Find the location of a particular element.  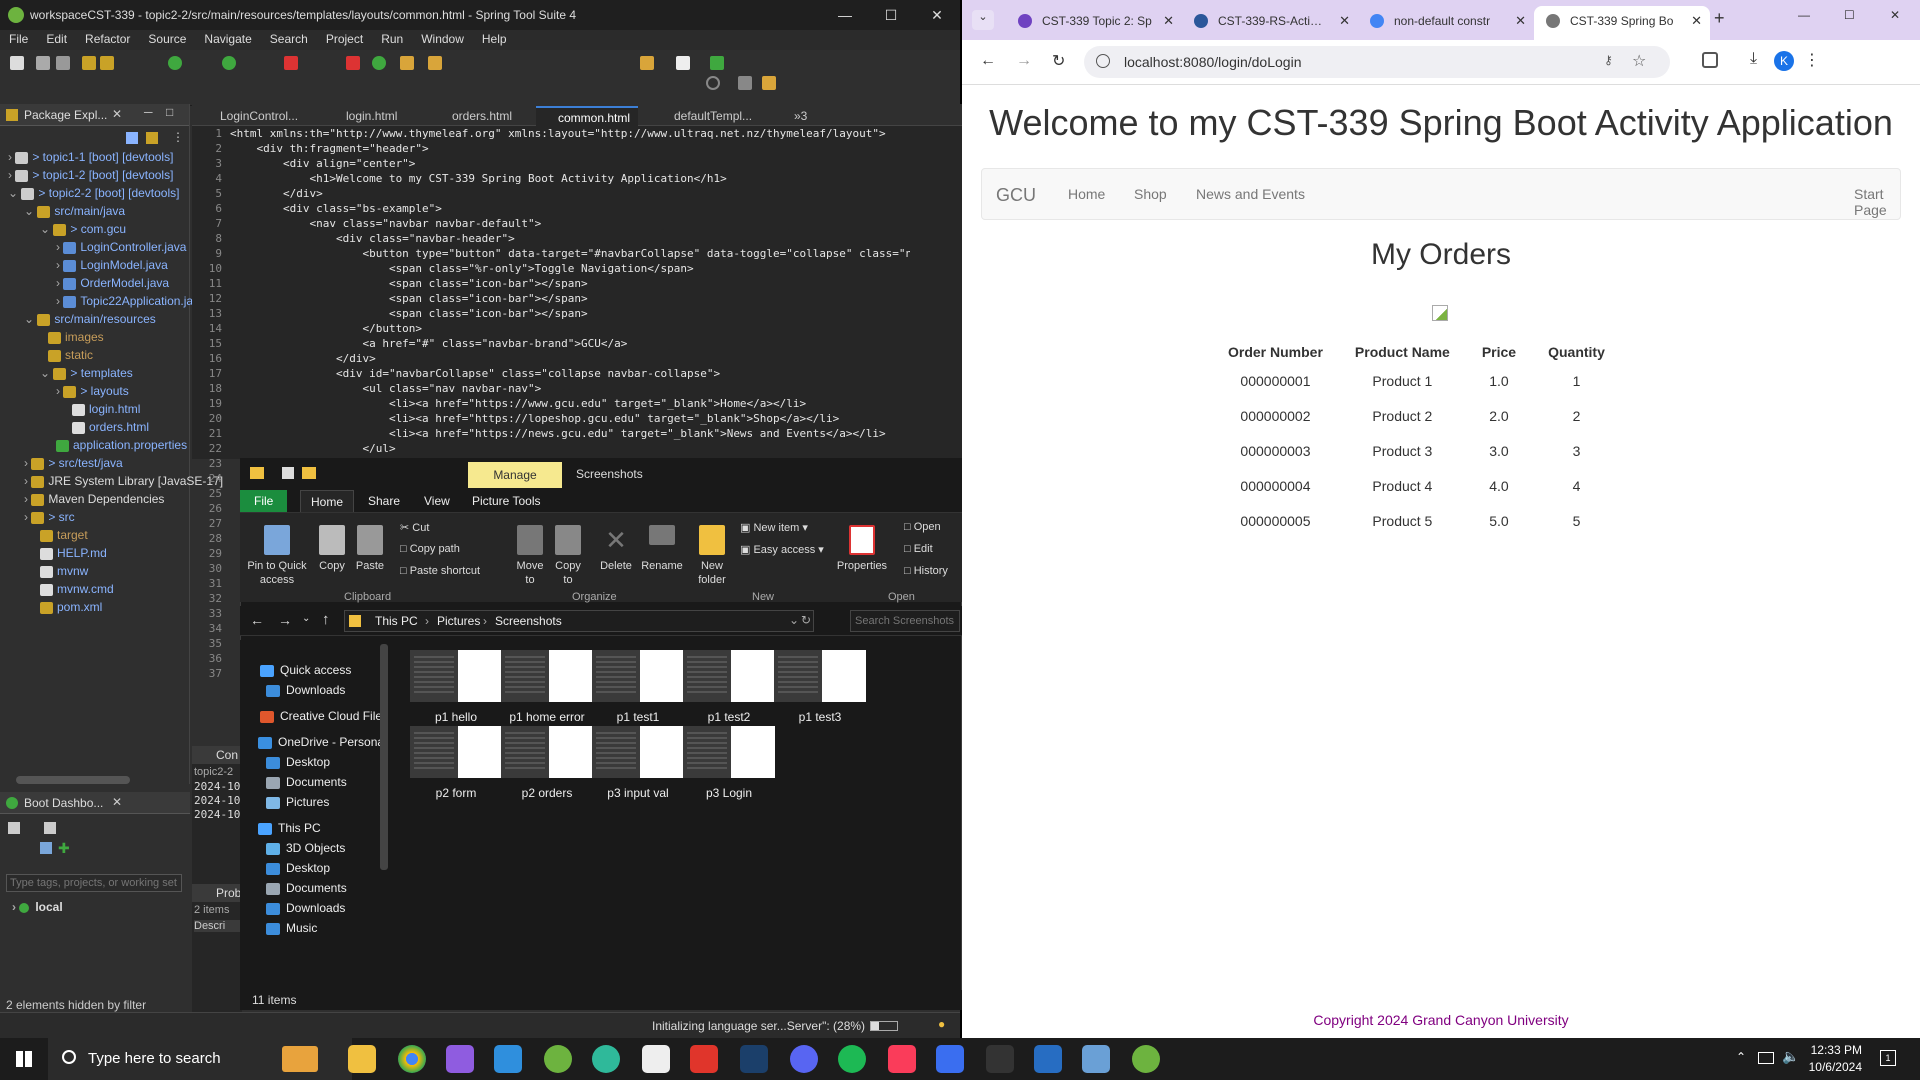

tree-mvnw: mvnw is located at coordinates (64, 573).